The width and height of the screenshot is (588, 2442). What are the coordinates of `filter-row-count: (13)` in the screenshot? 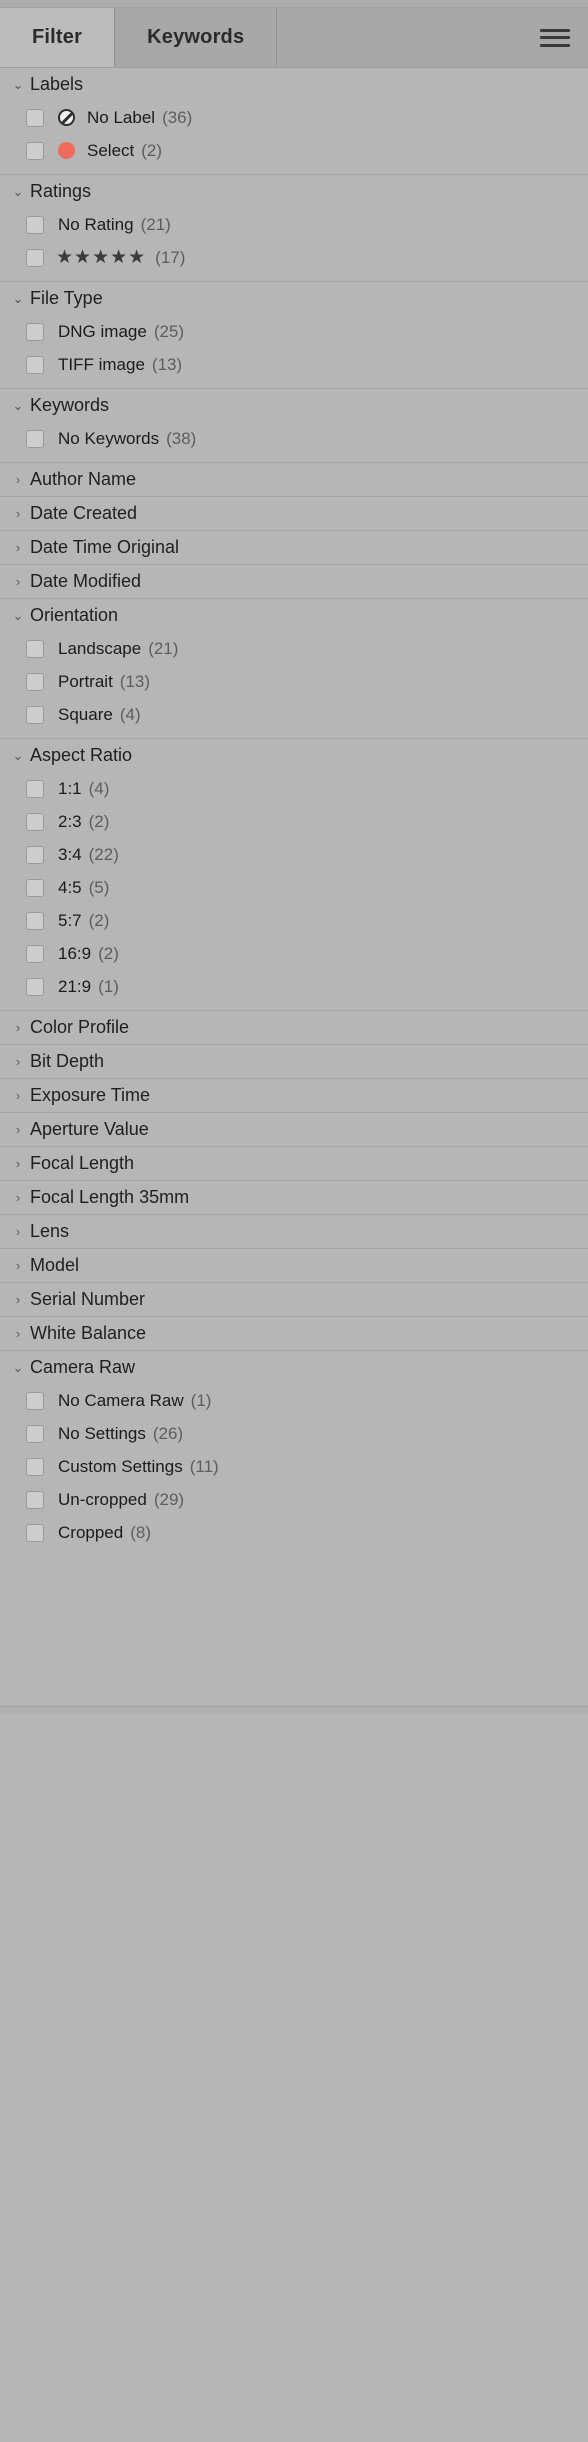 It's located at (135, 681).